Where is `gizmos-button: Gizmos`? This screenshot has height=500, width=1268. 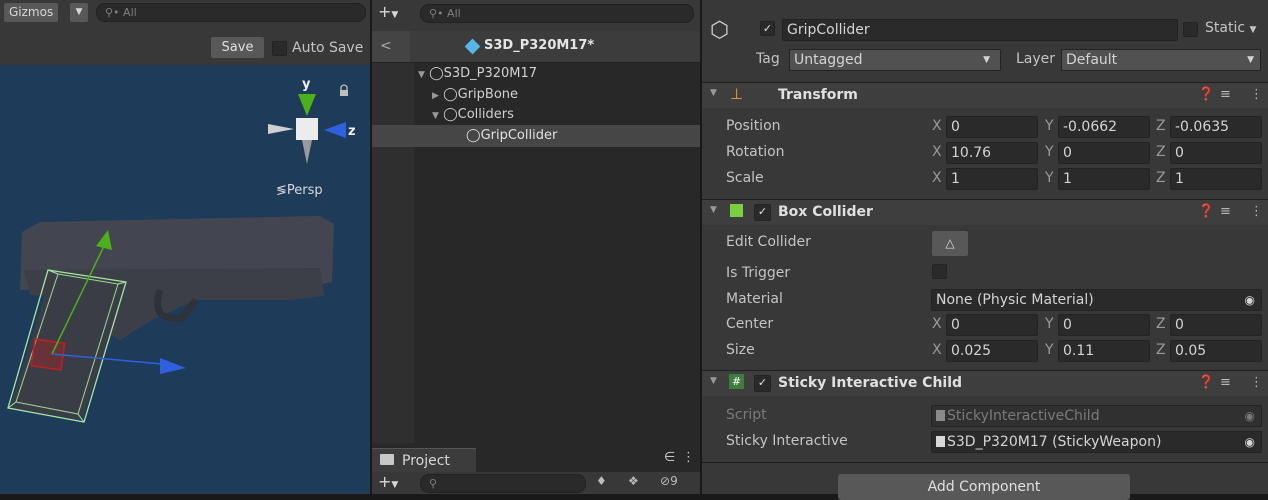 gizmos-button: Gizmos is located at coordinates (31, 12).